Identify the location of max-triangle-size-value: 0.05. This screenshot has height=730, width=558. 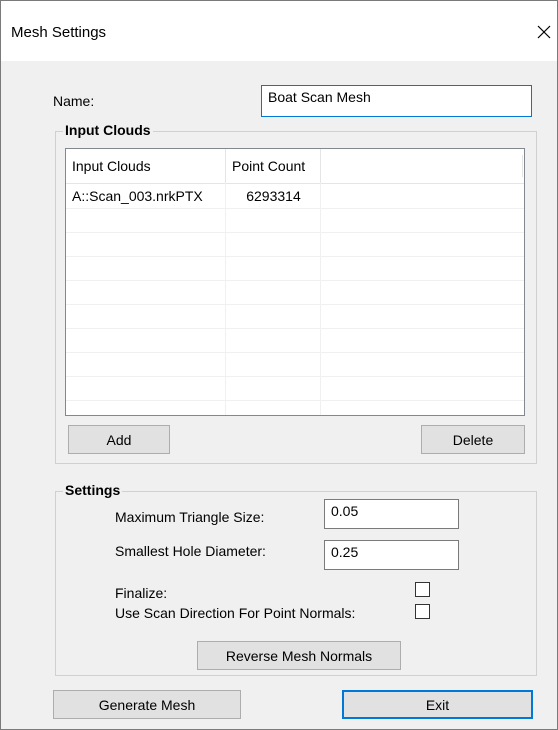
(345, 511).